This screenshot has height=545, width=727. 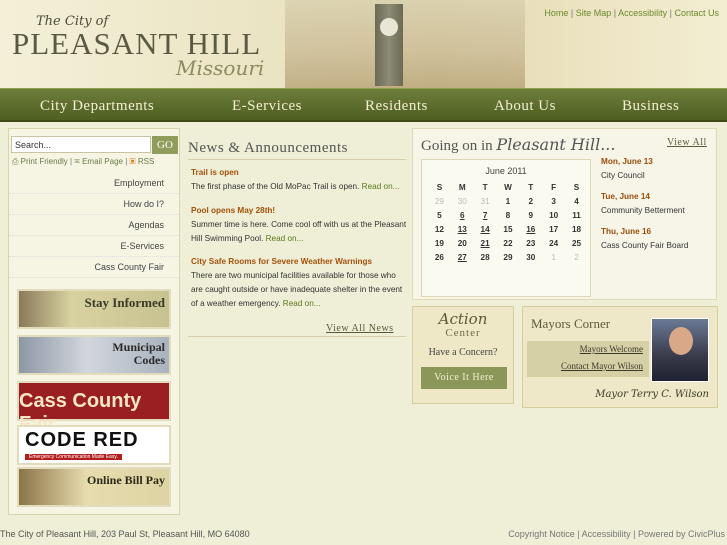 I want to click on event-name: Cass County Fair Board, so click(x=644, y=245).